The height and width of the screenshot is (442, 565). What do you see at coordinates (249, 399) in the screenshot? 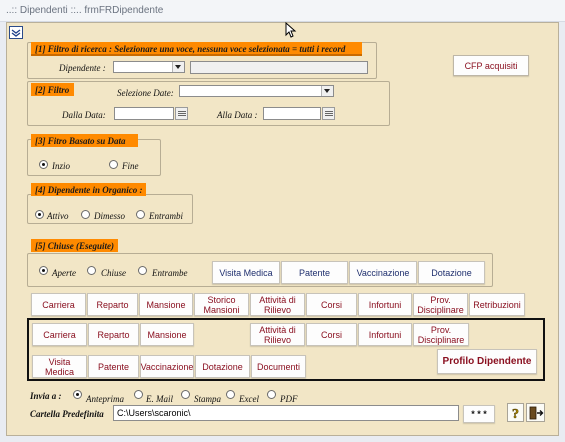
I see `excel-label: Excel` at bounding box center [249, 399].